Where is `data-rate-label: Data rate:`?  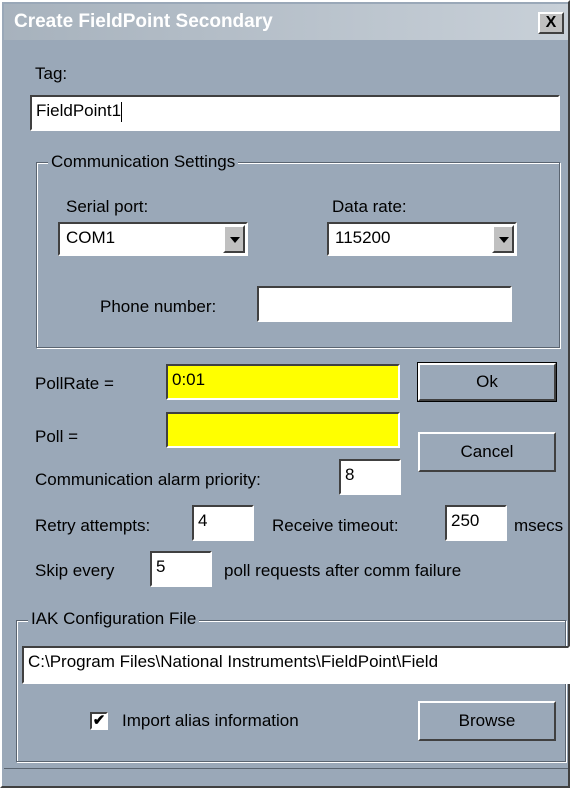
data-rate-label: Data rate: is located at coordinates (369, 206).